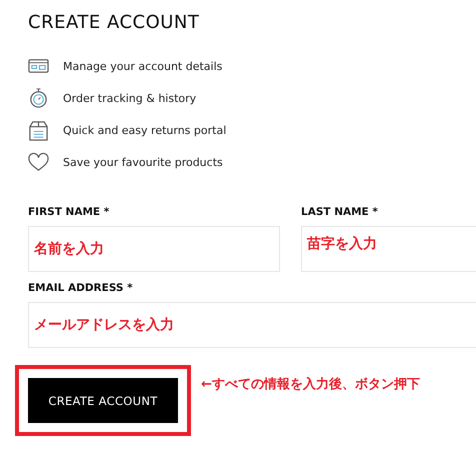  I want to click on field-label: FIRST NAME *, so click(69, 212).